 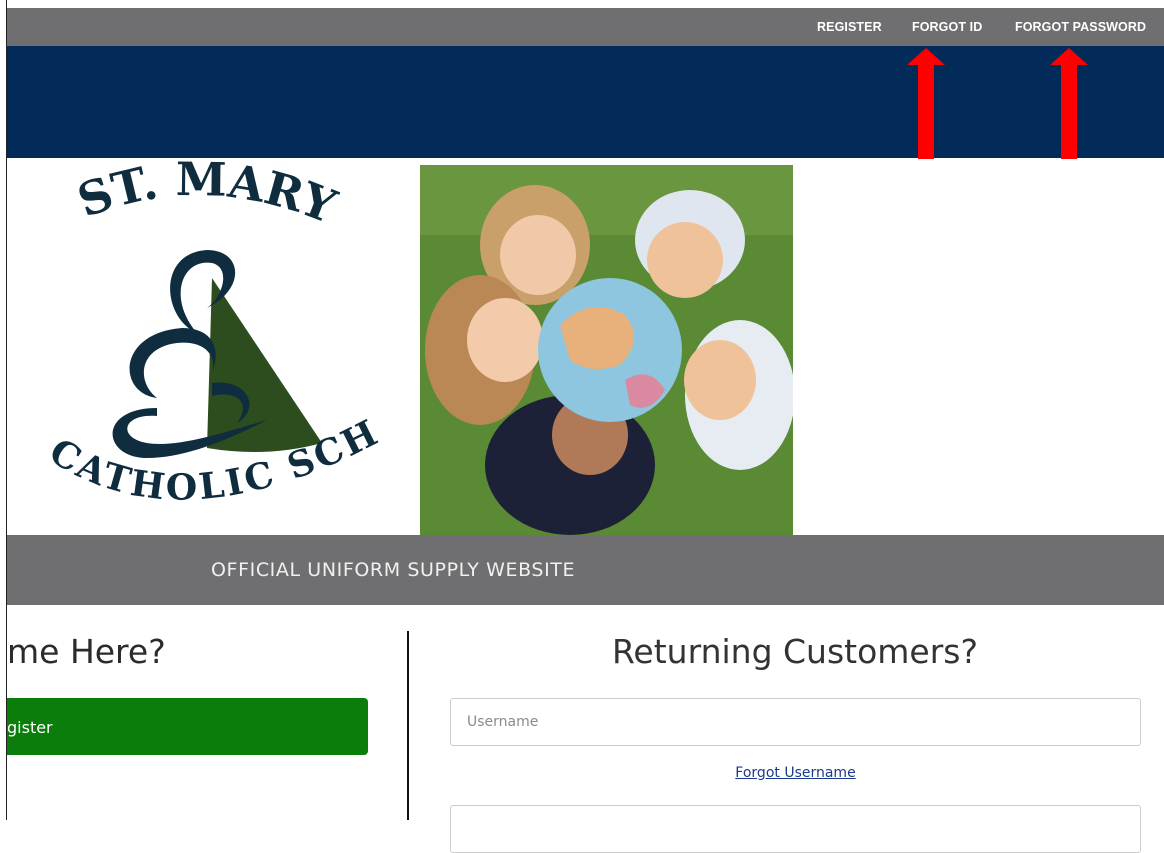 What do you see at coordinates (585, 570) in the screenshot?
I see `site-banner: OFFICIAL UNIFORM SUPPLY WEBSITE` at bounding box center [585, 570].